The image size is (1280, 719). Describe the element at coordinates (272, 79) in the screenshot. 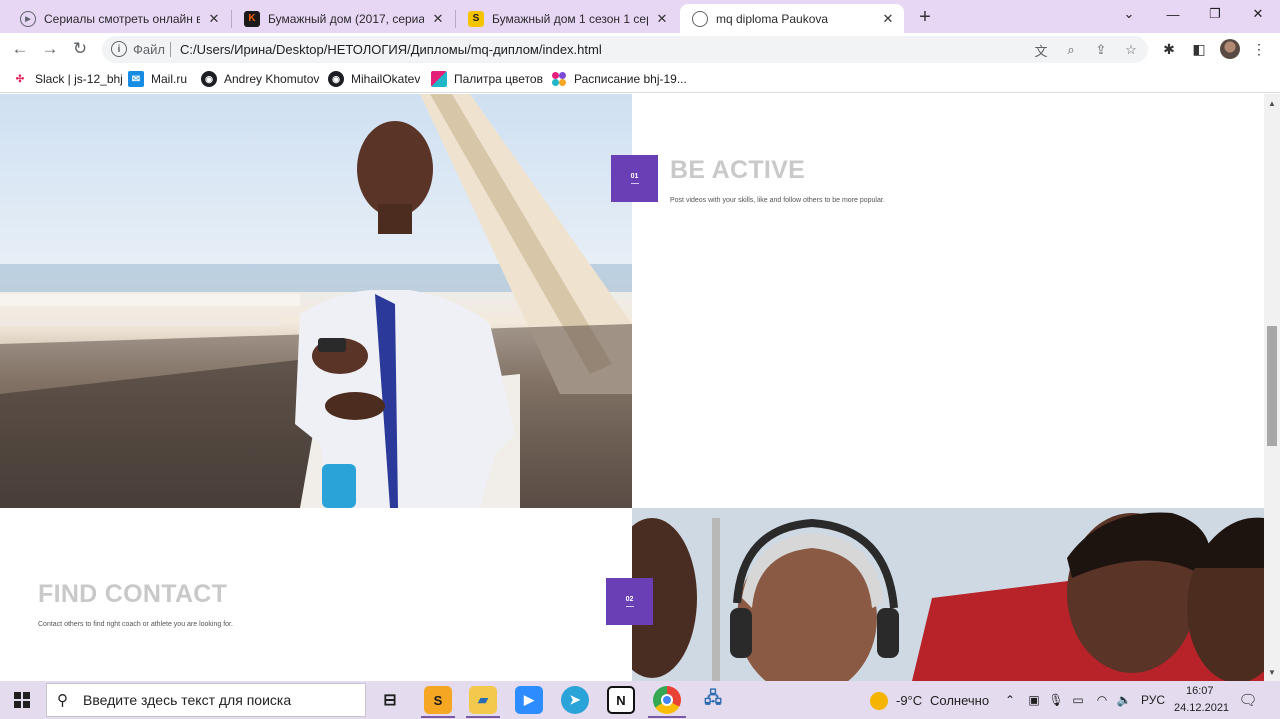

I see `bookmark-label: Andrey Khomutov` at that location.